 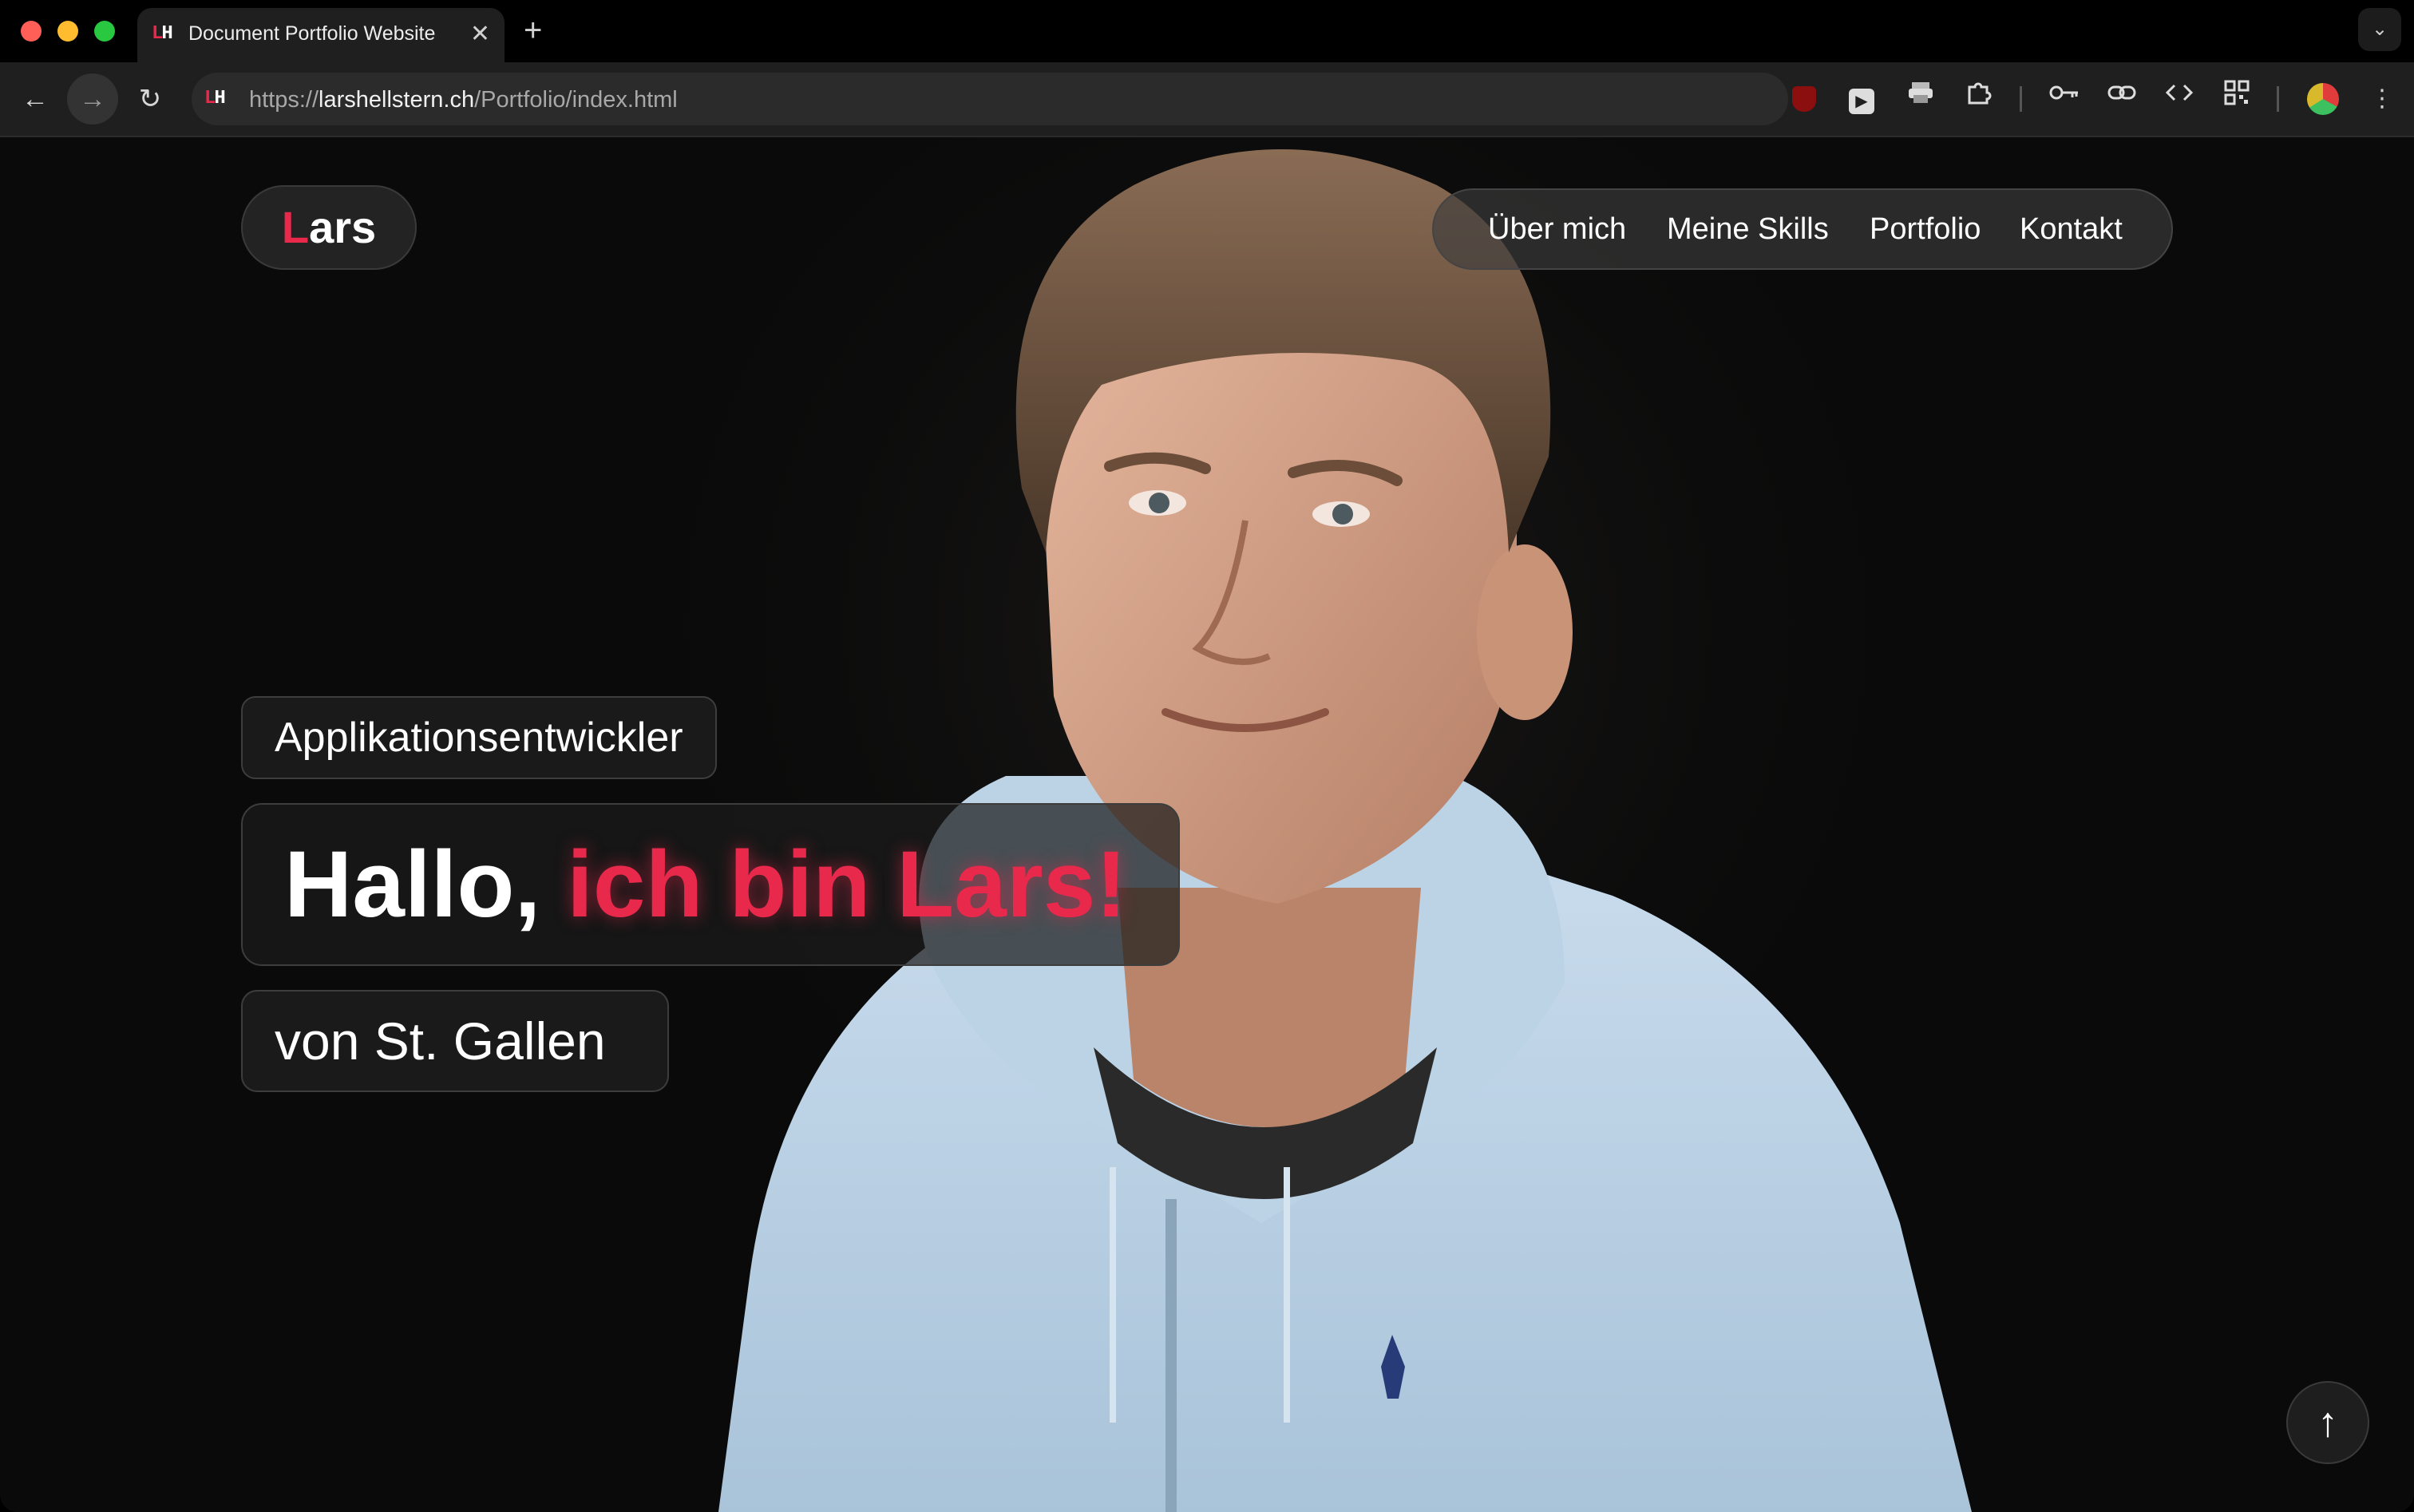 I want to click on url-scheme: https://, so click(x=284, y=100).